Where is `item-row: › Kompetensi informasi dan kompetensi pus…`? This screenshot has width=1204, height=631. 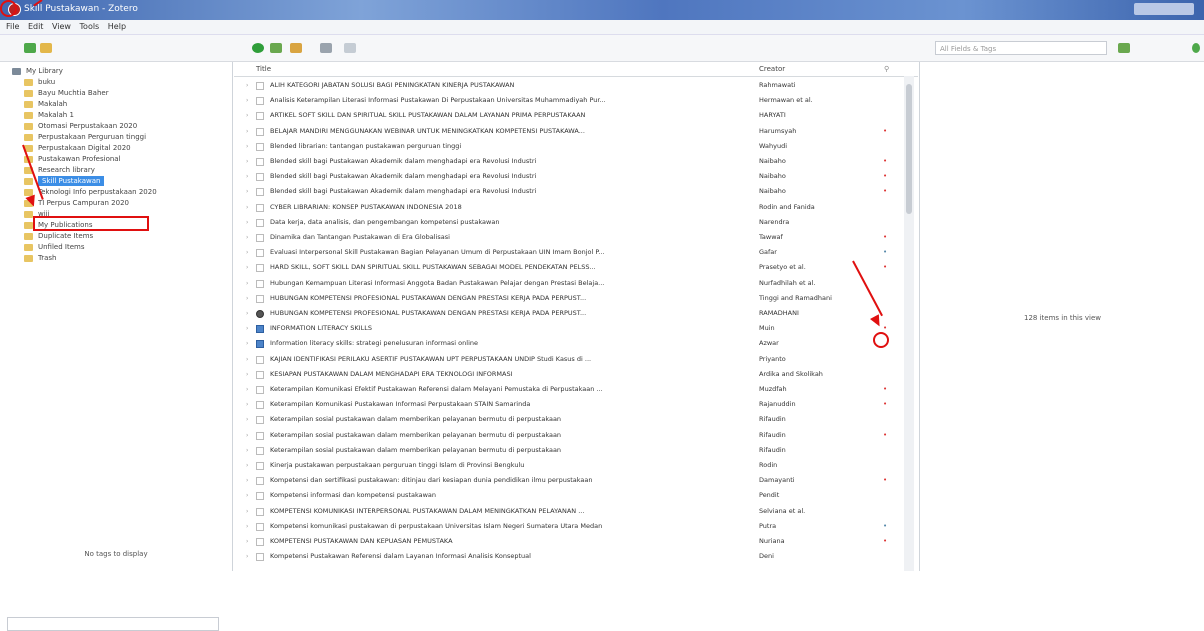
item-row: › Kompetensi informasi dan kompetensi pus… is located at coordinates (569, 495).